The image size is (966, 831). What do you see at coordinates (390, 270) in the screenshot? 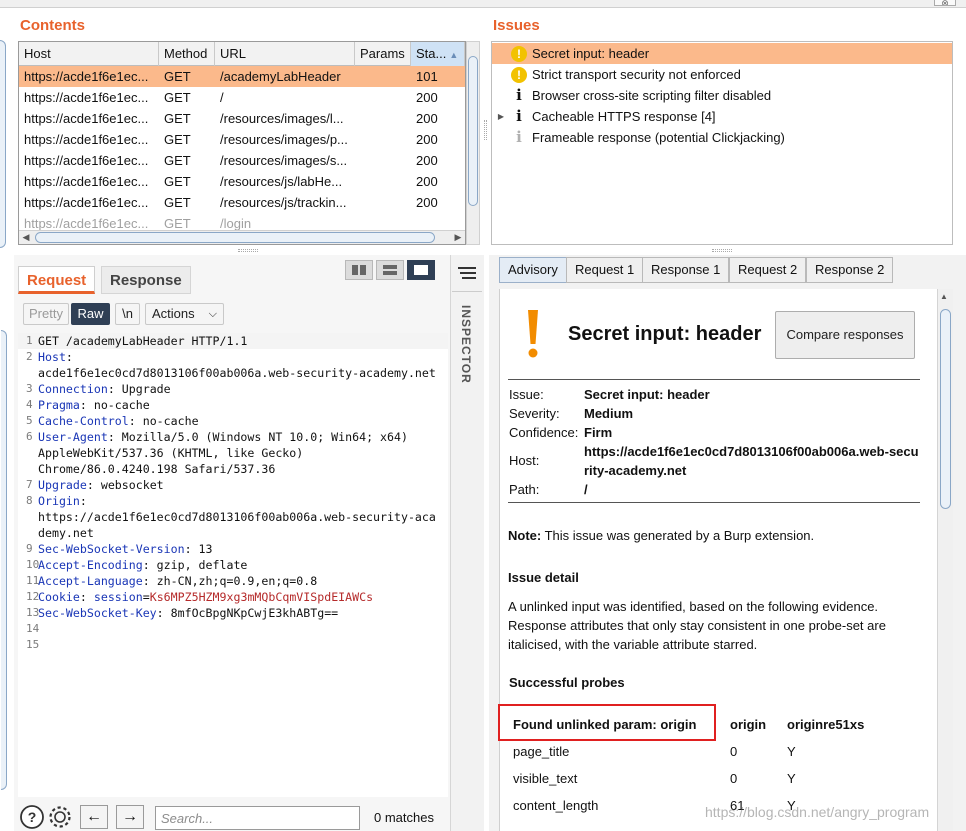
I see `layout-stacked-button` at bounding box center [390, 270].